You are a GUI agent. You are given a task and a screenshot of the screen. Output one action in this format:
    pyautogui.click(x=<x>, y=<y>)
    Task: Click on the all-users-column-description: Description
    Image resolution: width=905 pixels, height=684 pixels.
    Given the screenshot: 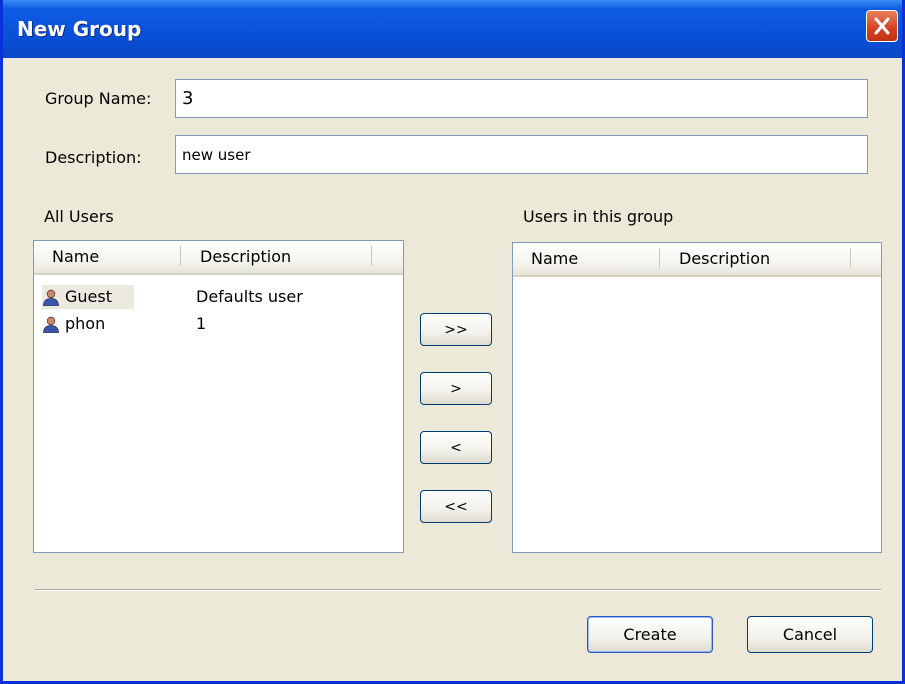 What is the action you would take?
    pyautogui.click(x=245, y=257)
    